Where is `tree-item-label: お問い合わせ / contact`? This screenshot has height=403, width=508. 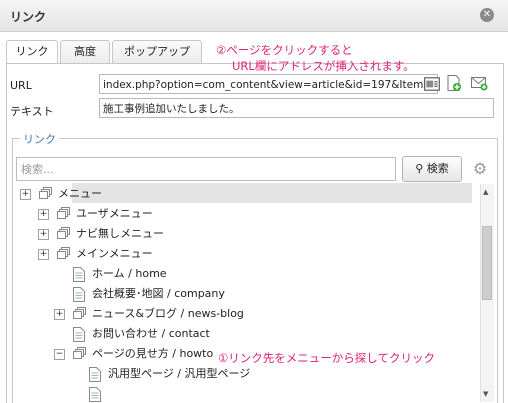 tree-item-label: お問い合わせ / contact is located at coordinates (151, 333).